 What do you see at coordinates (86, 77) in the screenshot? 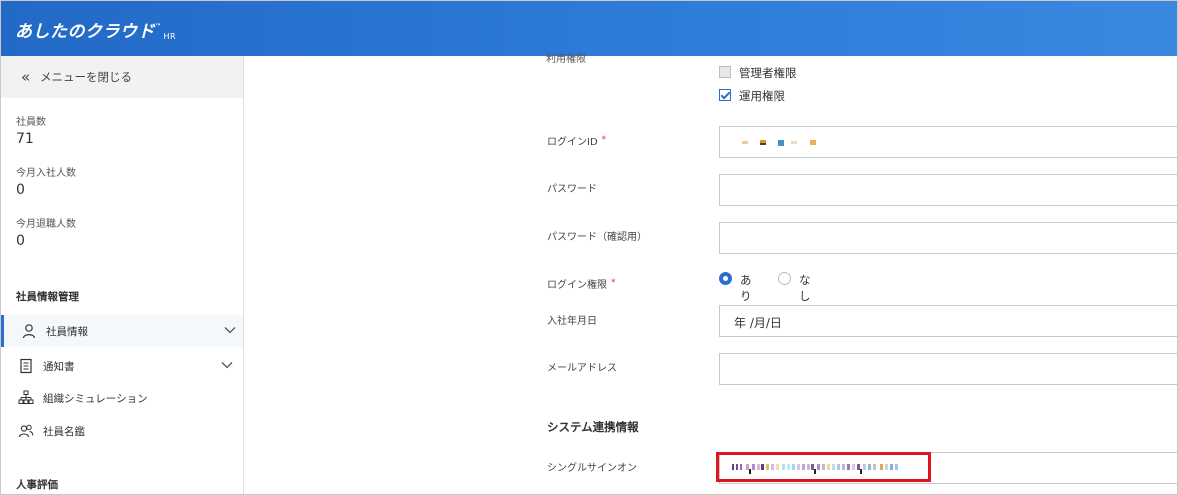
I see `close-menu-label: メニューを閉じる` at bounding box center [86, 77].